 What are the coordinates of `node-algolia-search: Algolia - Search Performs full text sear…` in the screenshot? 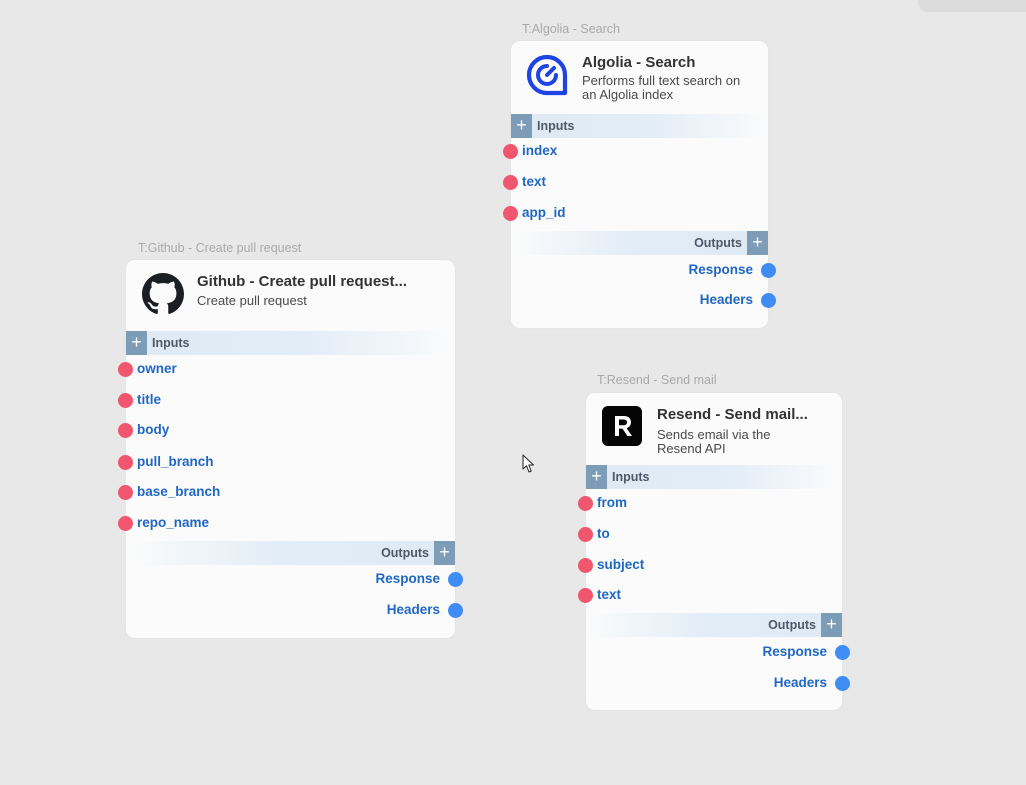 It's located at (639, 184).